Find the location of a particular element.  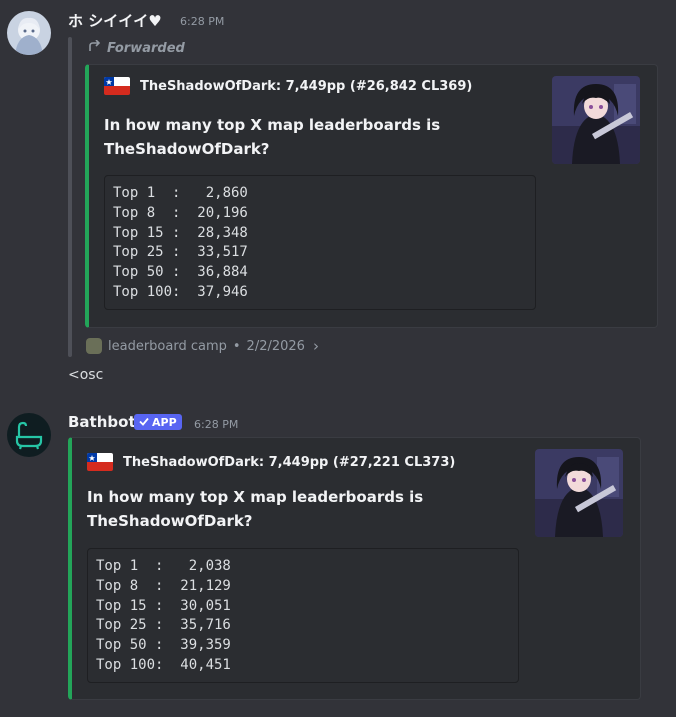

embed-author: TheShadowOfDark: 7,449pp (#26,842 CL369) is located at coordinates (288, 86).